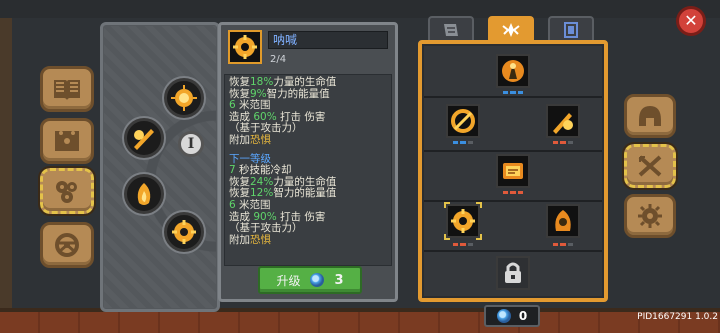  I want to click on upgrade-button: 升级 3, so click(310, 280).